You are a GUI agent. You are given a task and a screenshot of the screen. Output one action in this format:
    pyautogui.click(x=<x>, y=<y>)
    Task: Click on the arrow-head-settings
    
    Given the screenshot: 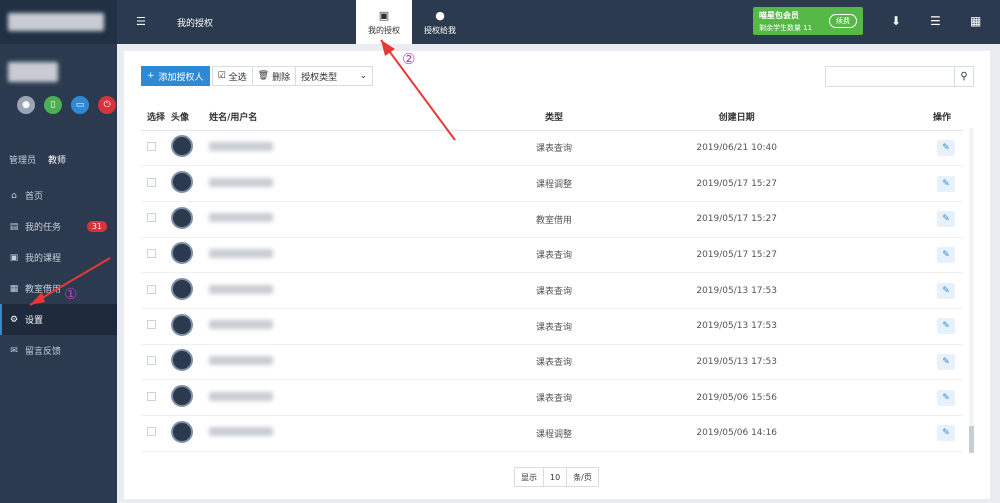 What is the action you would take?
    pyautogui.click(x=37, y=298)
    